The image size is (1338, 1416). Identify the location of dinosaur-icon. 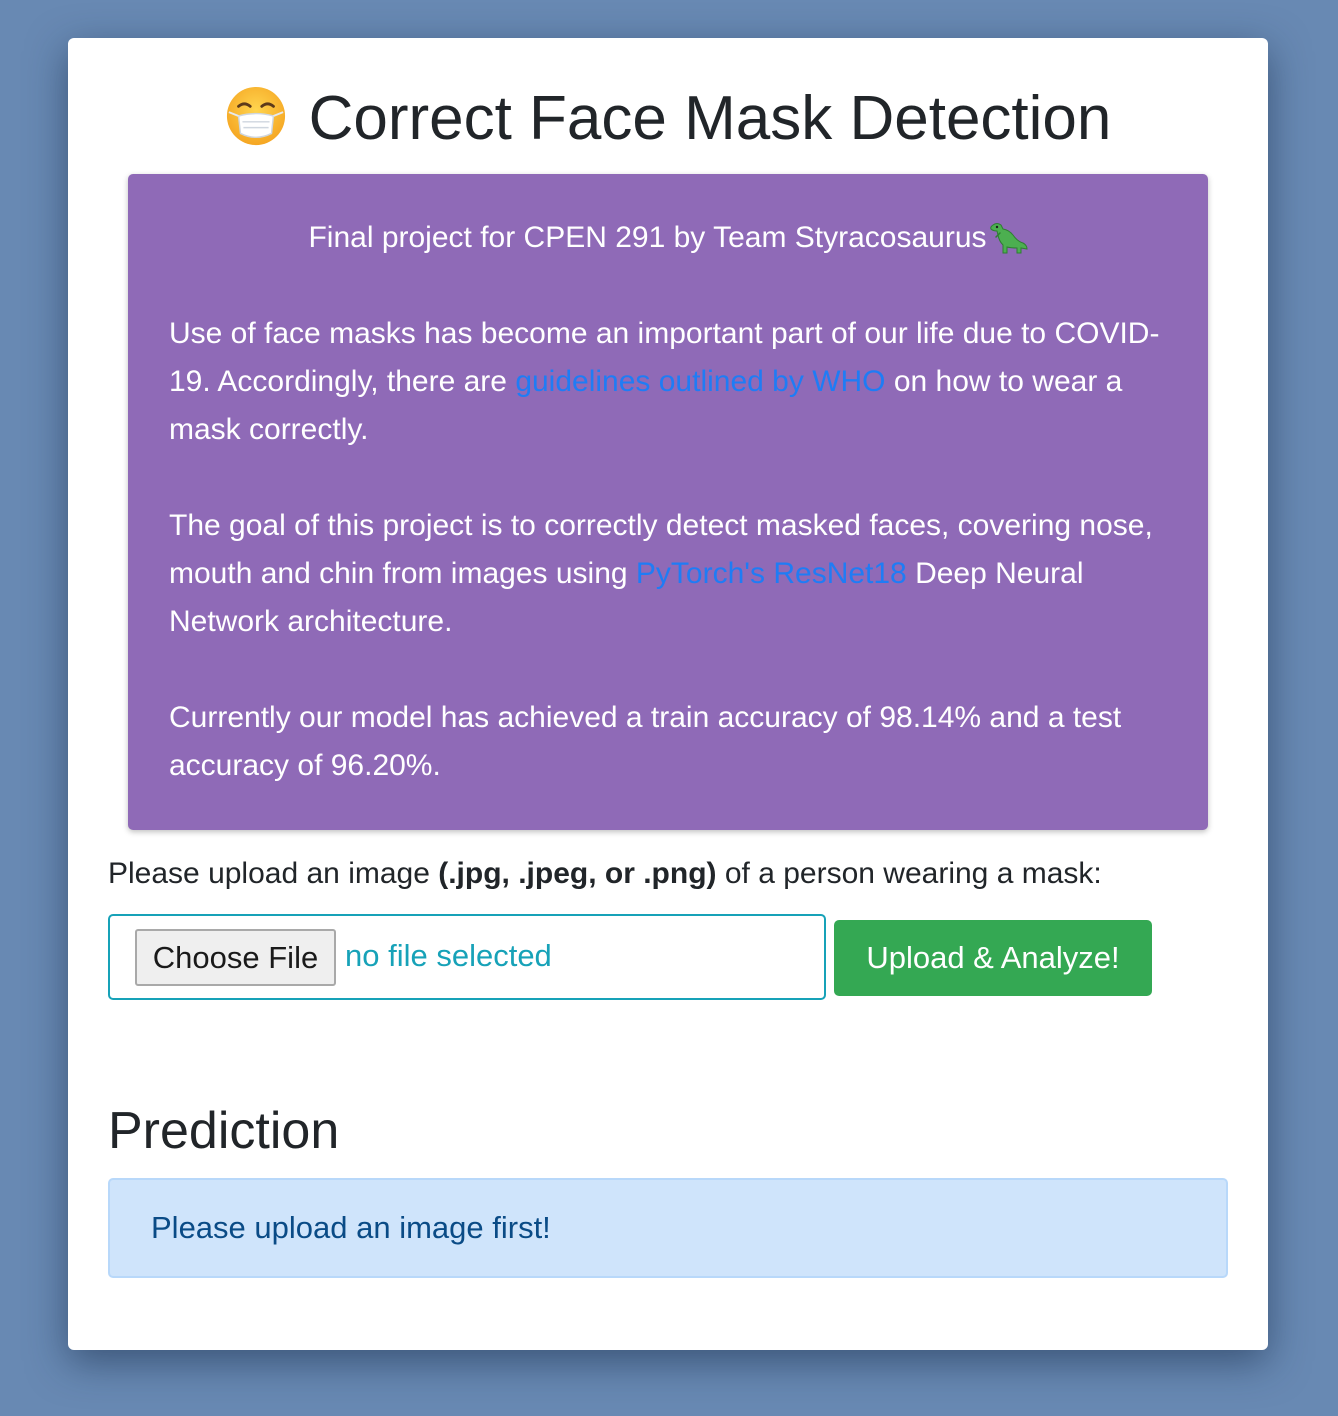
(1008, 238).